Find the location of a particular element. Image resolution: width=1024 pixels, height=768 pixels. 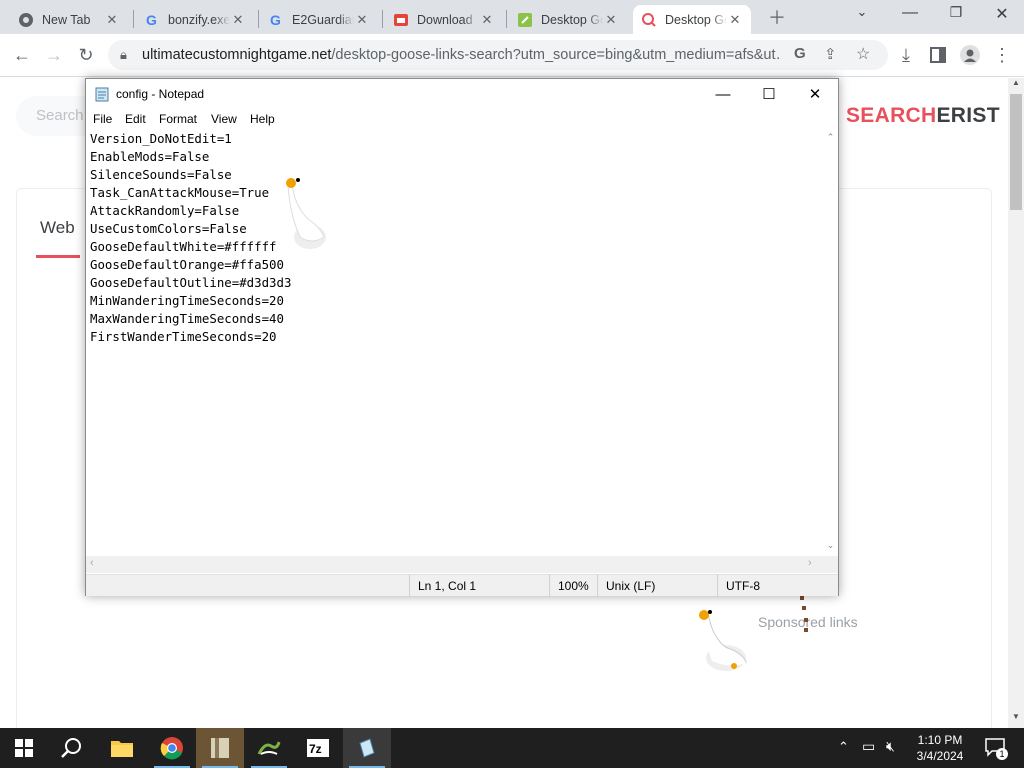

restore-icon: ❐ is located at coordinates (956, 15).